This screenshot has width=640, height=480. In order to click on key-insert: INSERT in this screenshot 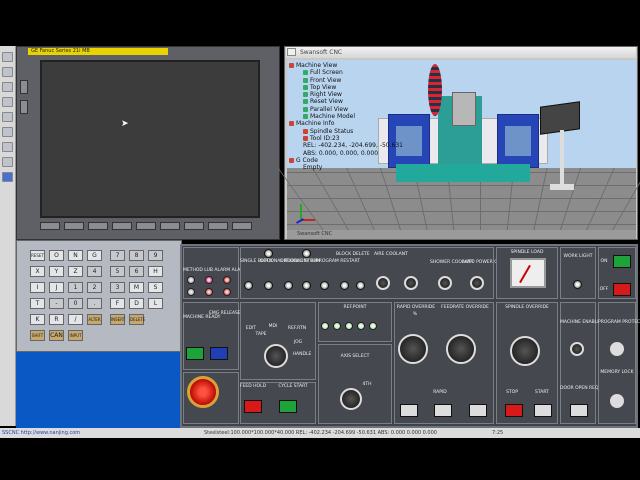, I will do `click(117, 319)`.